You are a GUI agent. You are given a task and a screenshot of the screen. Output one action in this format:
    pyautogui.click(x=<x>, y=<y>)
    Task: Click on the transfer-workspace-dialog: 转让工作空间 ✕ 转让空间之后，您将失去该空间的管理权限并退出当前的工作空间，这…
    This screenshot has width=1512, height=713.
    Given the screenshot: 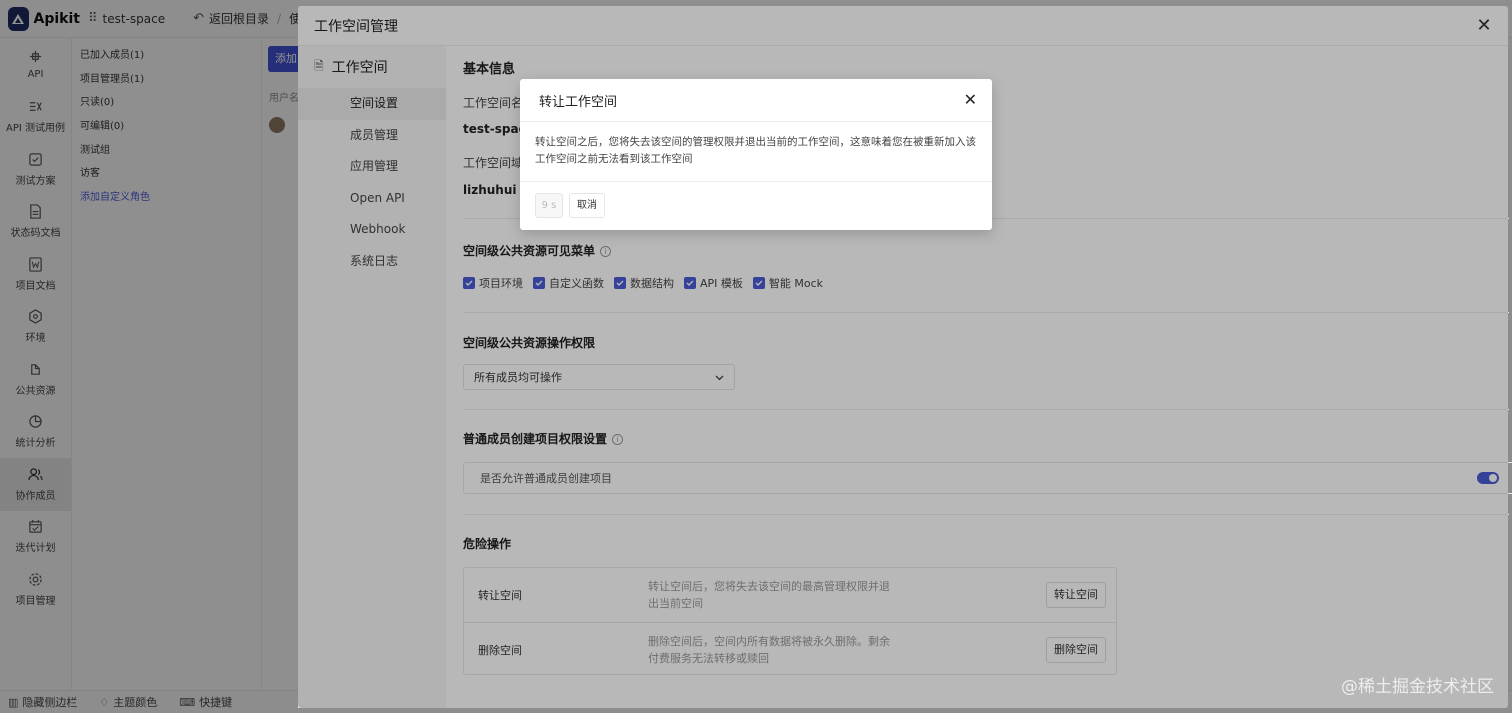 What is the action you would take?
    pyautogui.click(x=756, y=154)
    